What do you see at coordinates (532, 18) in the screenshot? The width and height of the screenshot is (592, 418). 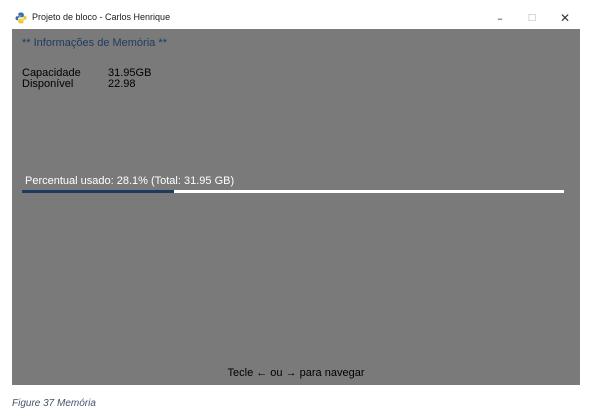 I see `maximize-button: □` at bounding box center [532, 18].